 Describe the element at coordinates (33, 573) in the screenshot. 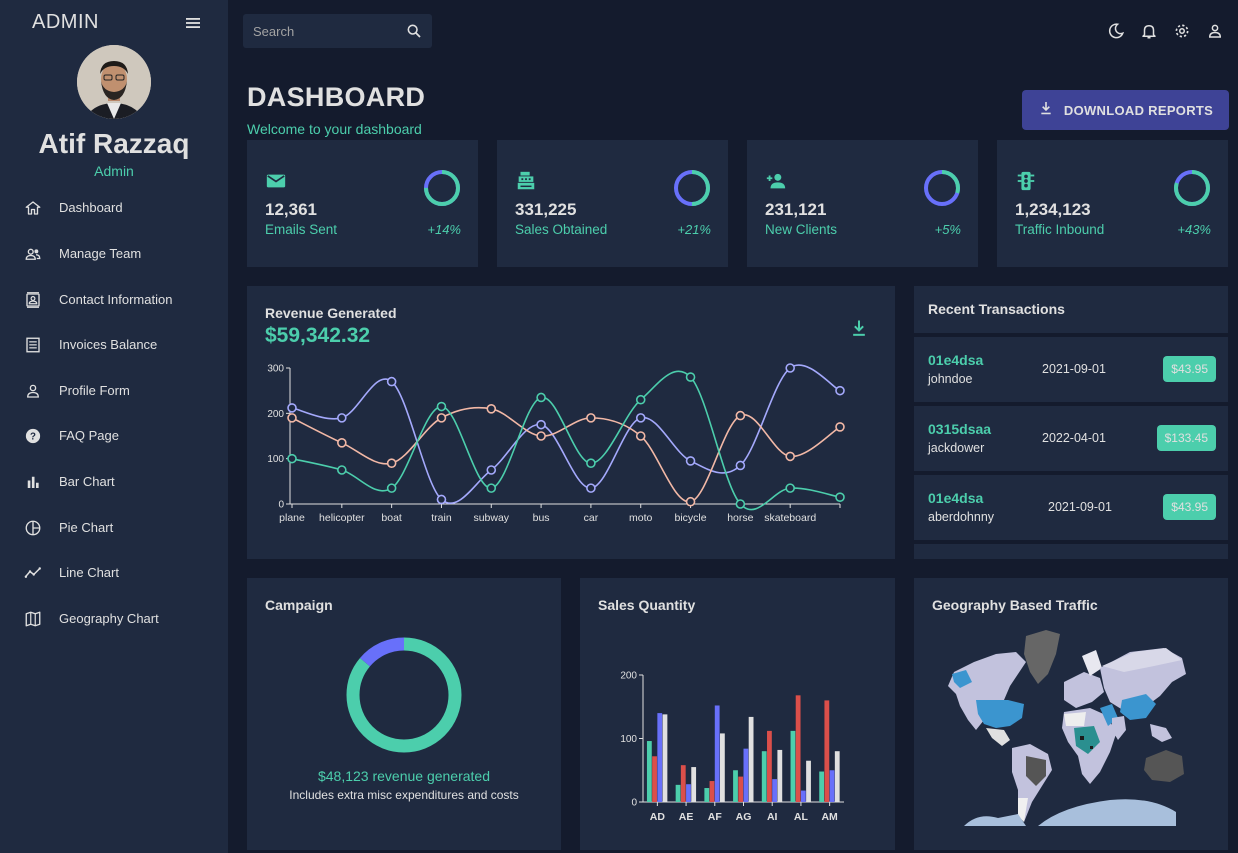

I see `timeline-icon` at that location.